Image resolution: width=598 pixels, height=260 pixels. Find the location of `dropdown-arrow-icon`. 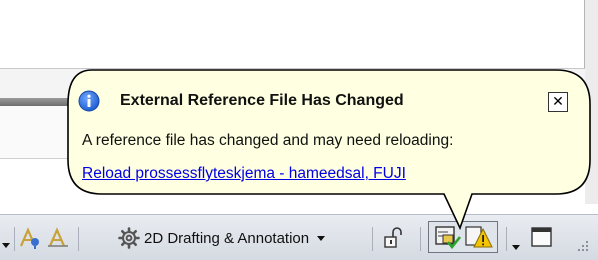

dropdown-arrow-icon is located at coordinates (6, 246).